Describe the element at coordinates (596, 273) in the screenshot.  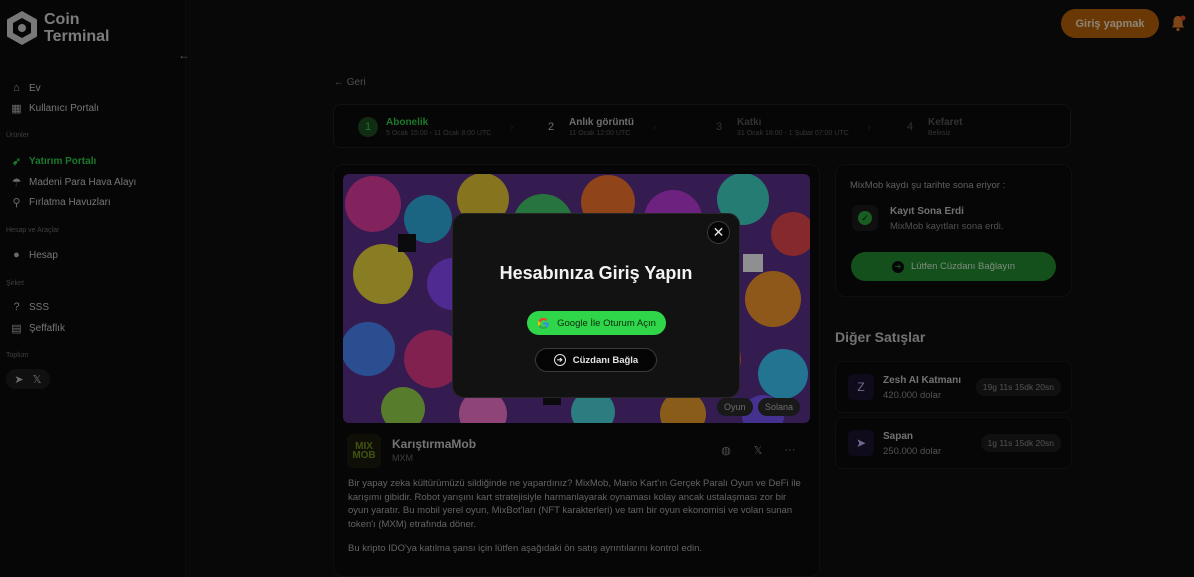
I see `modal-title: Hesabınıza Giriş Yapın` at that location.